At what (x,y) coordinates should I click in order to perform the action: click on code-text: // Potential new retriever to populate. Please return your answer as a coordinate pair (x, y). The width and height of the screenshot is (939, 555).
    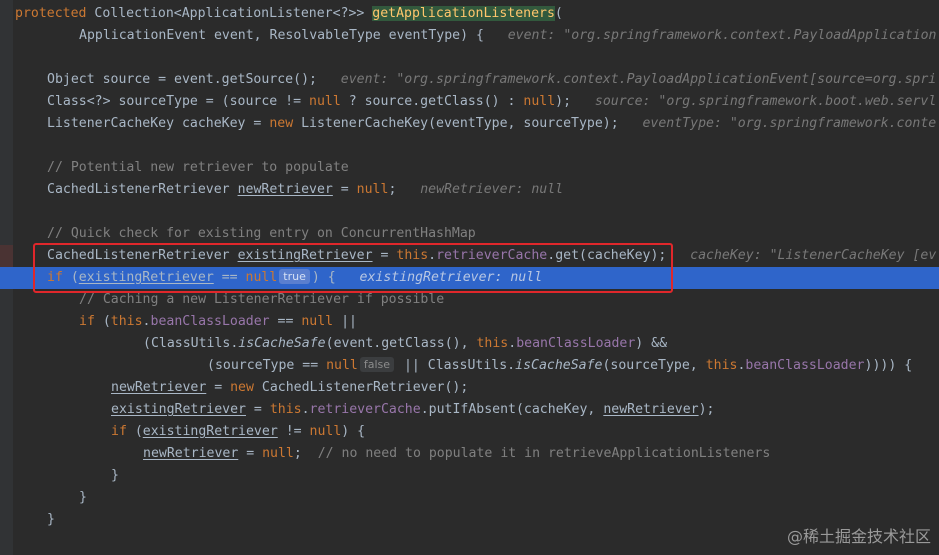
    Looking at the image, I should click on (198, 168).